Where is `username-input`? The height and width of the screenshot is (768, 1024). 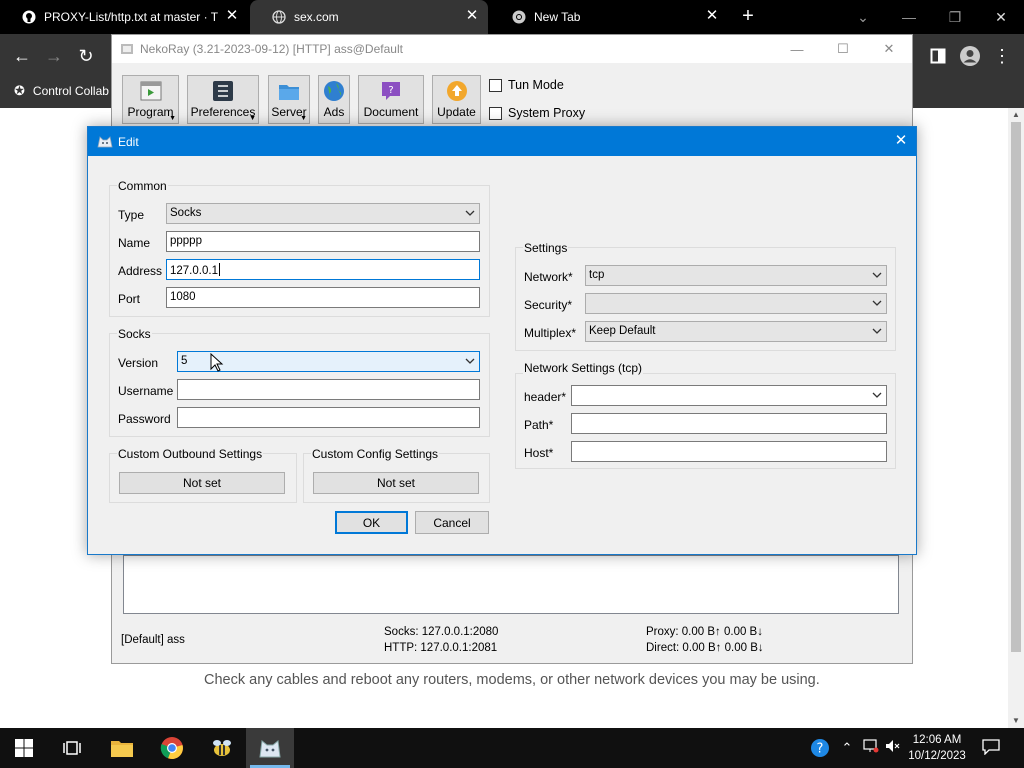 username-input is located at coordinates (328, 389).